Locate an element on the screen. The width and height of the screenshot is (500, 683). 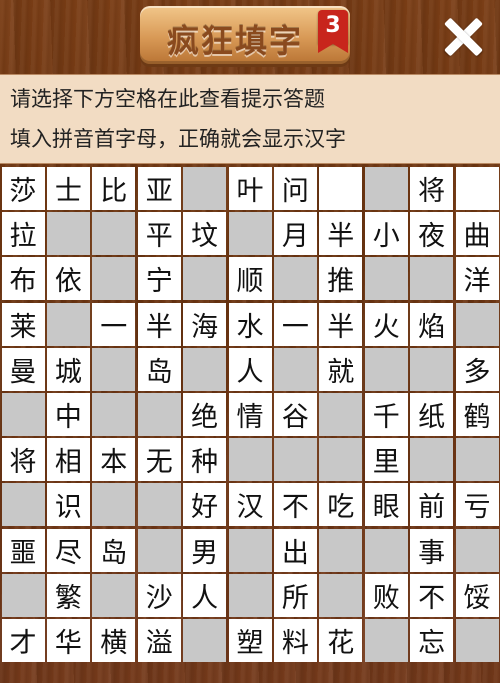
grid-cell: 推 is located at coordinates (341, 279).